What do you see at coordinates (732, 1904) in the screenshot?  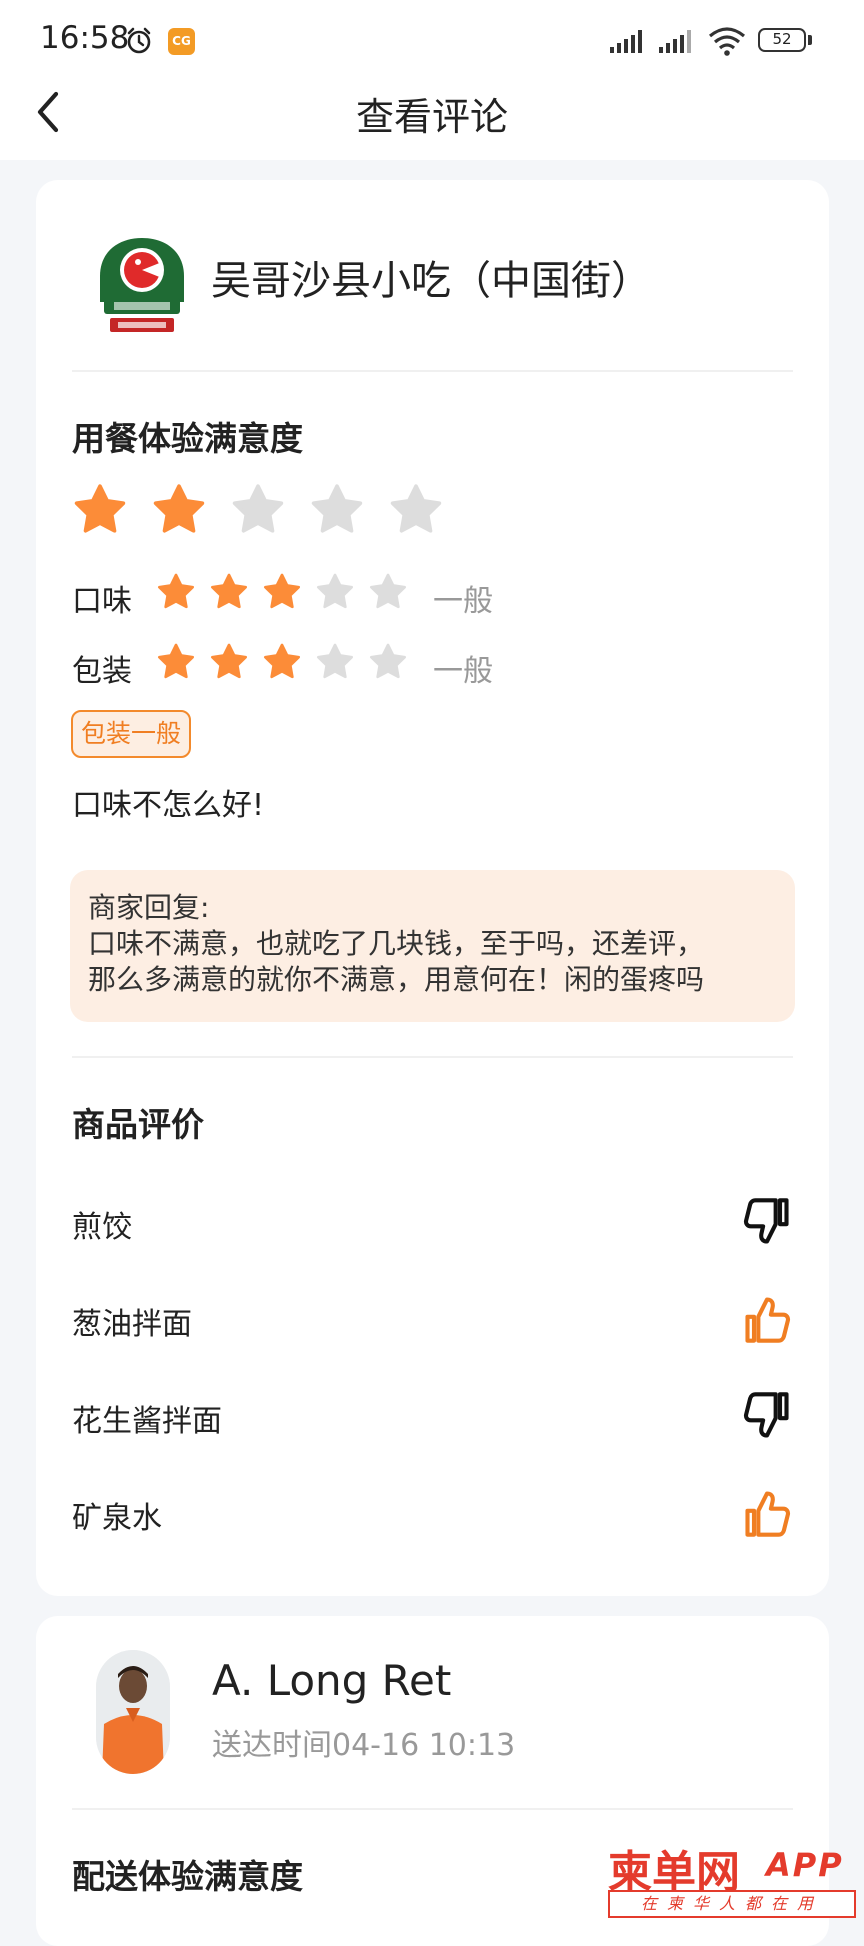 I see `watermark-sub: 在柬华人都在用` at bounding box center [732, 1904].